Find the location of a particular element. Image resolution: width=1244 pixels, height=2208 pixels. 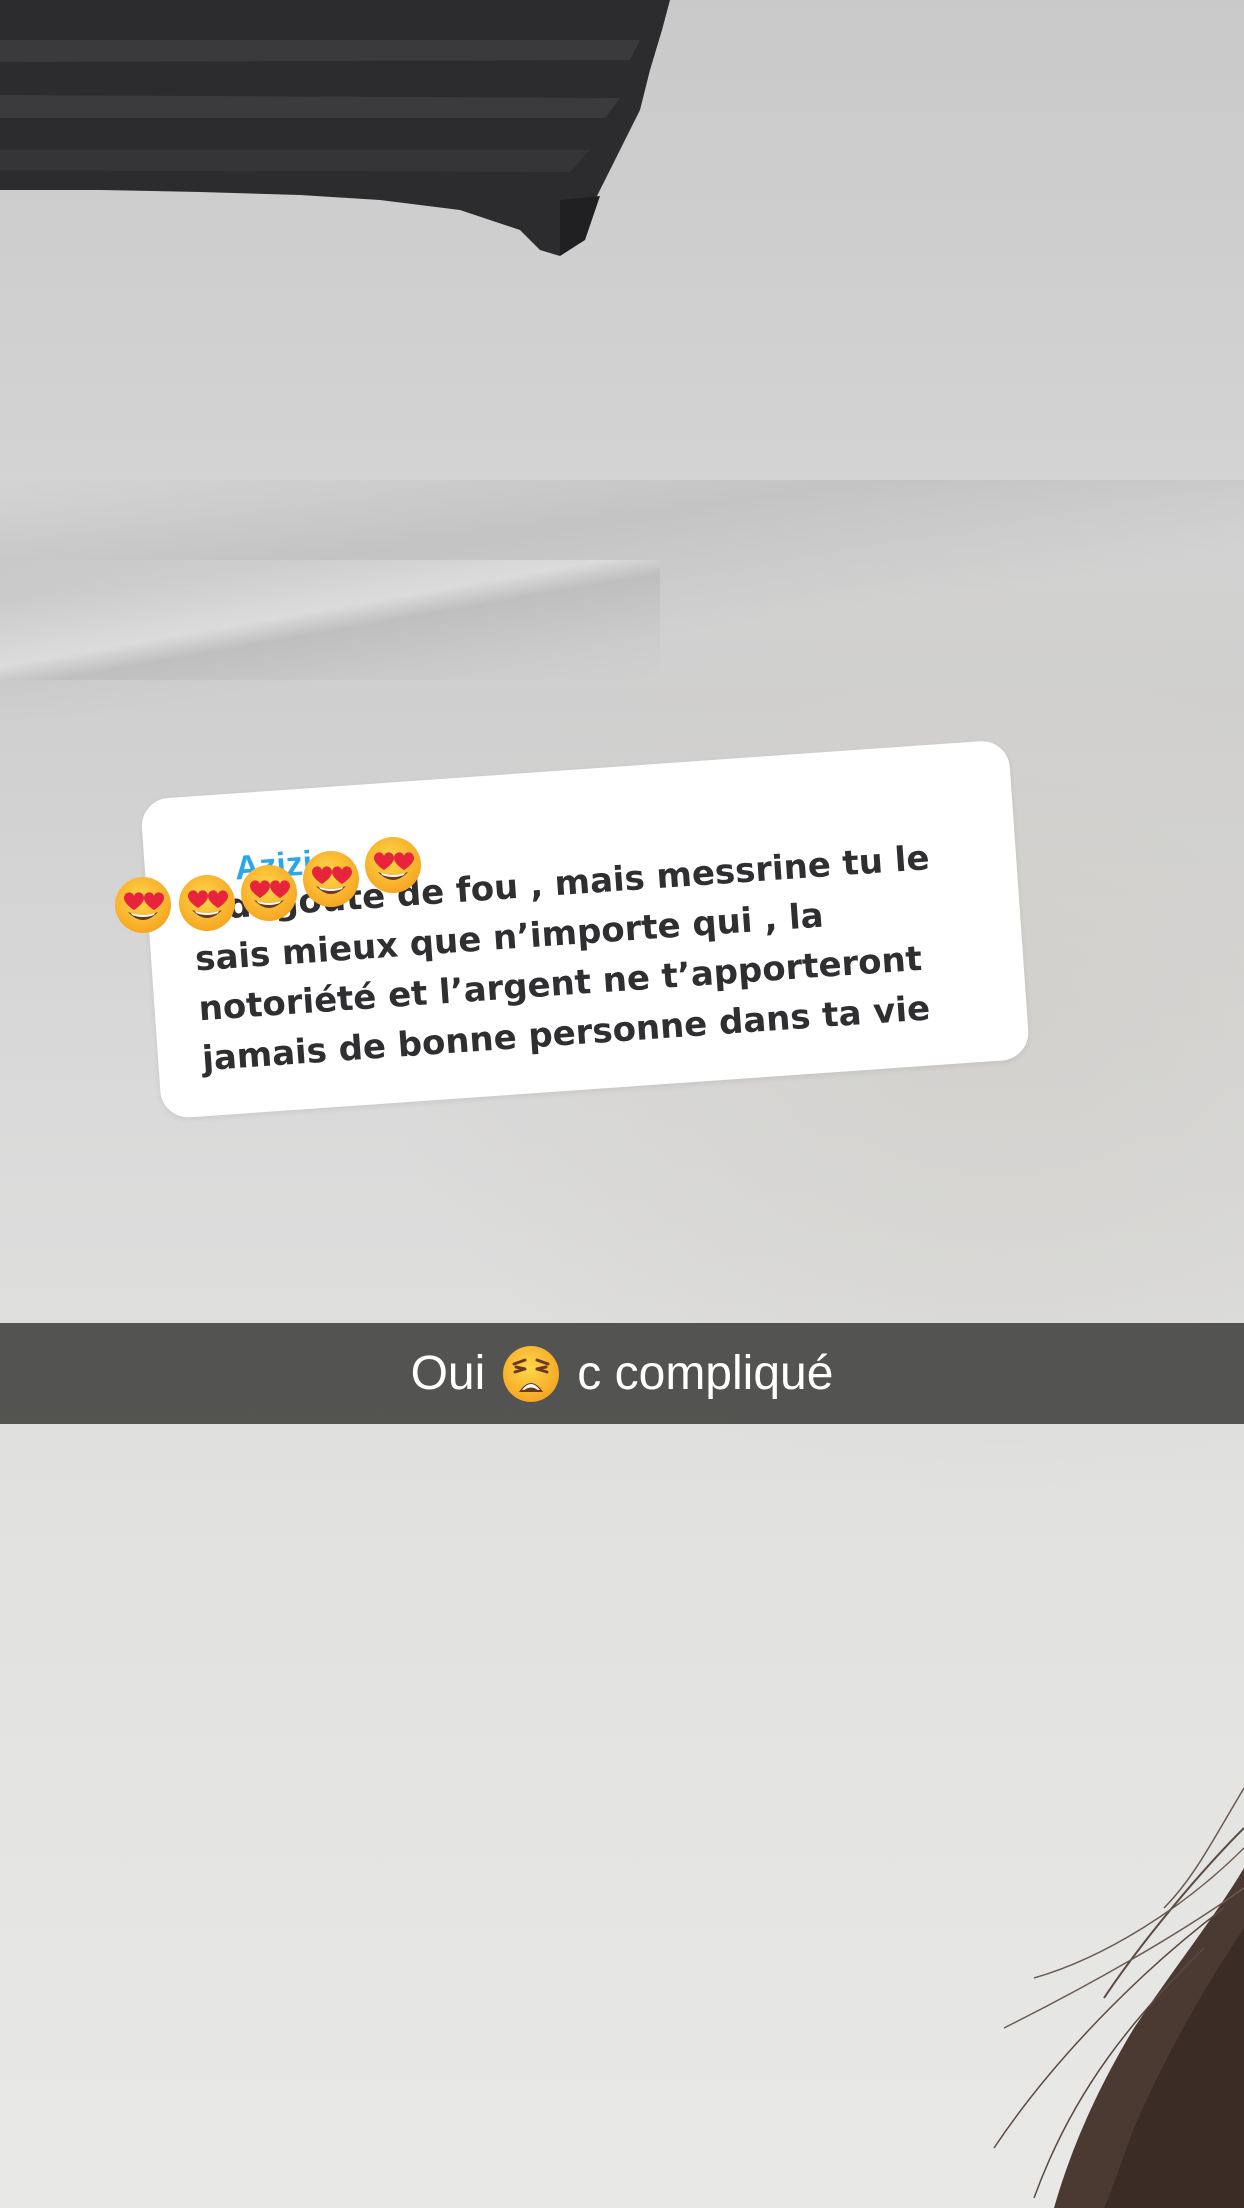

curtain-image is located at coordinates (335, 128).